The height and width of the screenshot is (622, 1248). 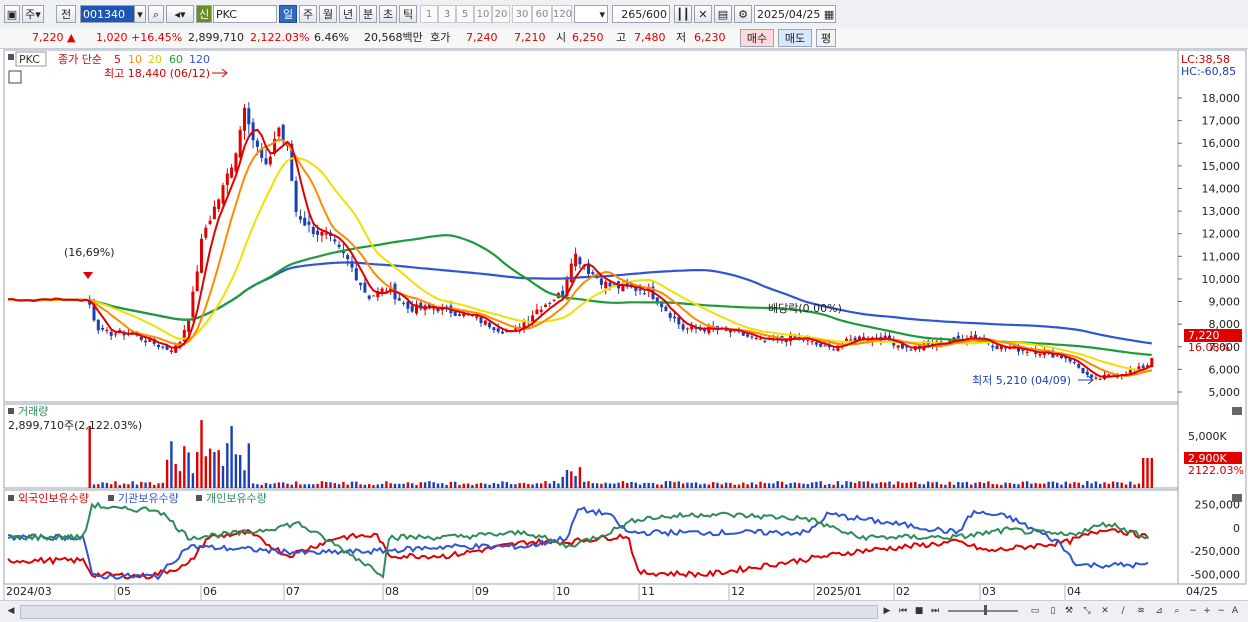 I want to click on holding-foreign-label: 외국인보유수량, so click(x=53, y=498).